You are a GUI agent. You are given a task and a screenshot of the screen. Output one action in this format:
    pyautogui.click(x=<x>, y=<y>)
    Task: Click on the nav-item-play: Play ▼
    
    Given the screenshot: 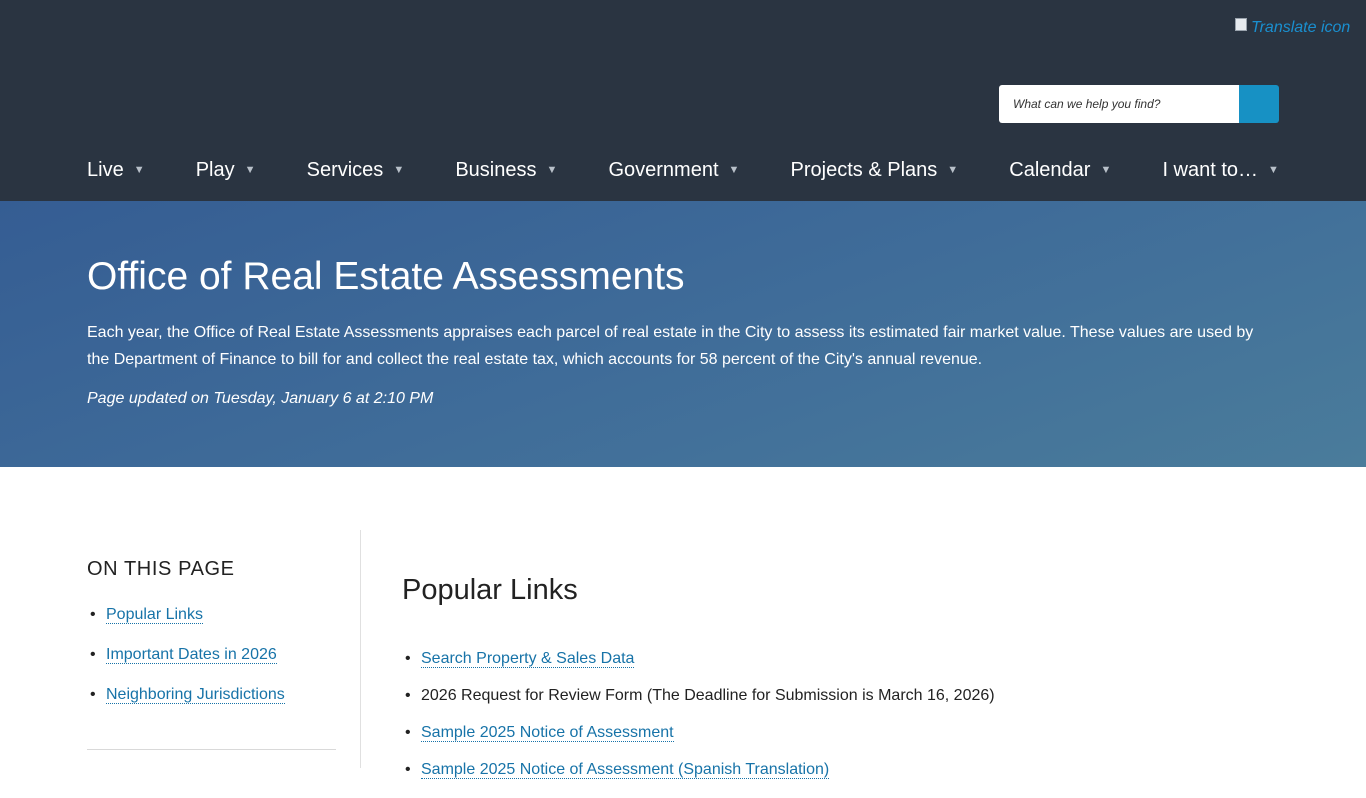 What is the action you would take?
    pyautogui.click(x=226, y=170)
    